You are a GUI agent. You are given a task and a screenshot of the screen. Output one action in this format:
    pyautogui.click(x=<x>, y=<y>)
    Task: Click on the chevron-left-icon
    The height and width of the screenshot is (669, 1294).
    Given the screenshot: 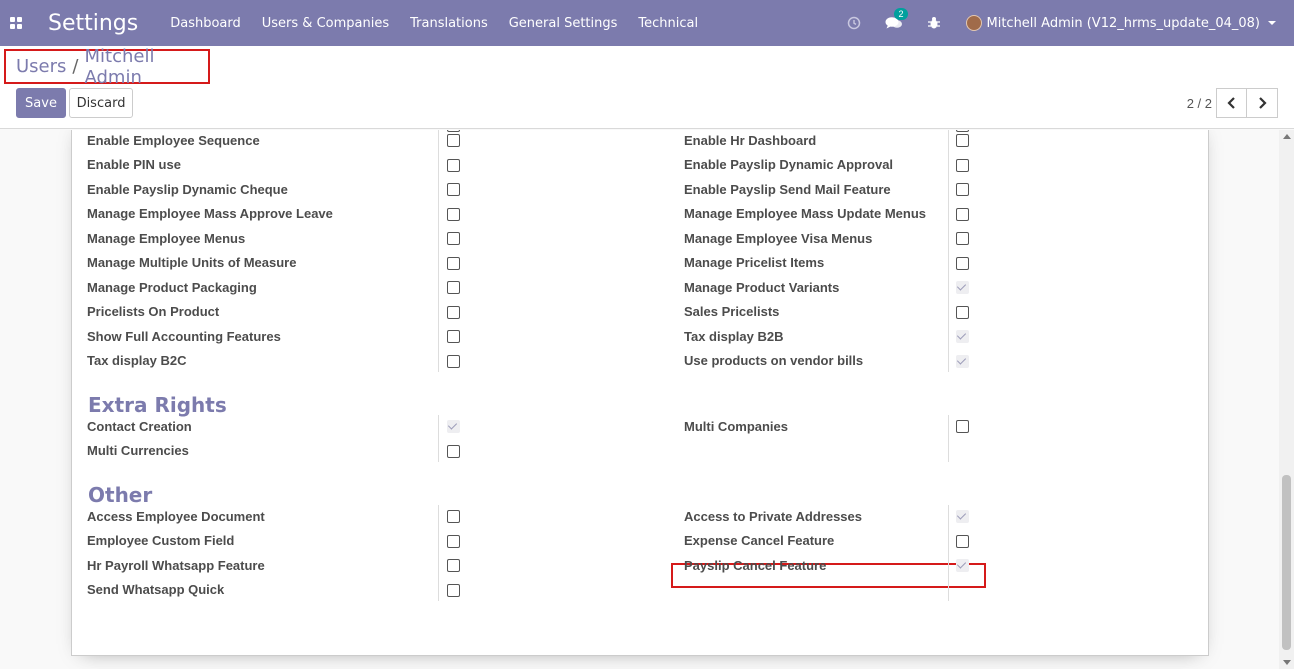 What is the action you would take?
    pyautogui.click(x=1230, y=103)
    